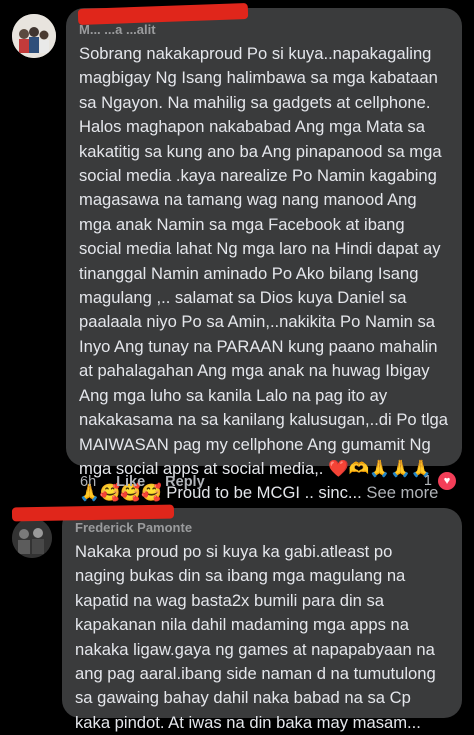 This screenshot has width=474, height=735. Describe the element at coordinates (263, 29) in the screenshot. I see `comment-author: M... ...a ...alit` at that location.